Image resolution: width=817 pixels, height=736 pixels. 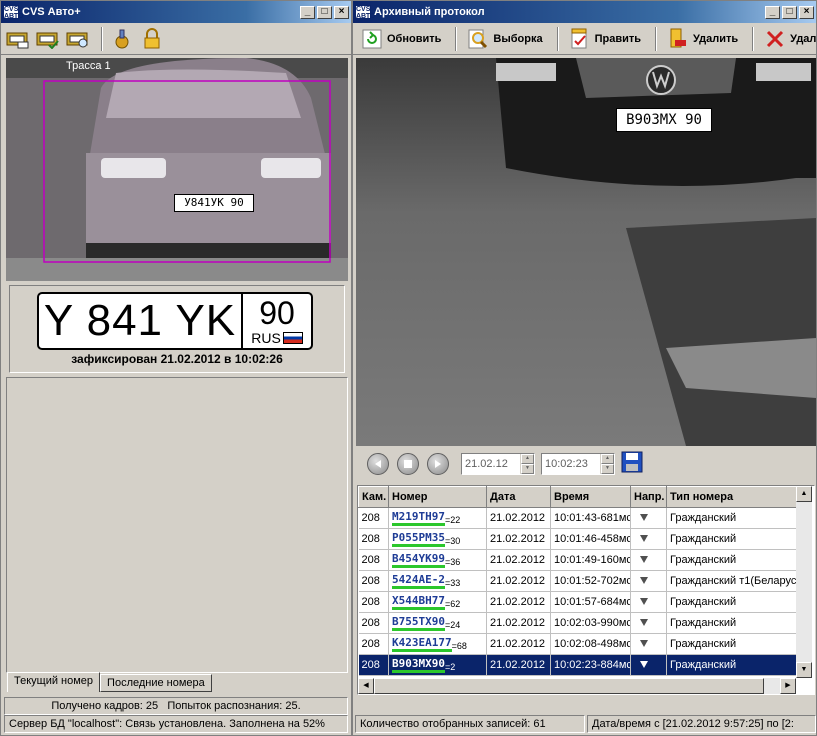 What do you see at coordinates (459, 645) in the screenshot?
I see `plate-score: =68` at bounding box center [459, 645].